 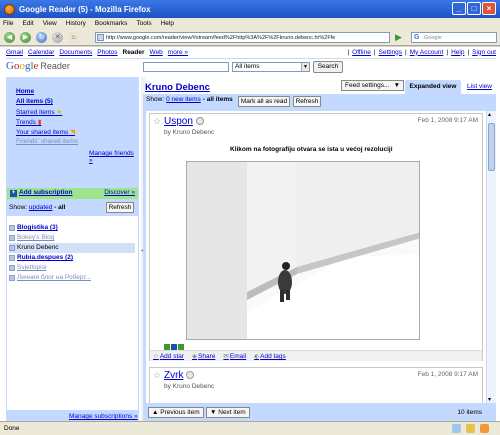 What do you see at coordinates (8, 23) in the screenshot?
I see `menu-file: File` at bounding box center [8, 23].